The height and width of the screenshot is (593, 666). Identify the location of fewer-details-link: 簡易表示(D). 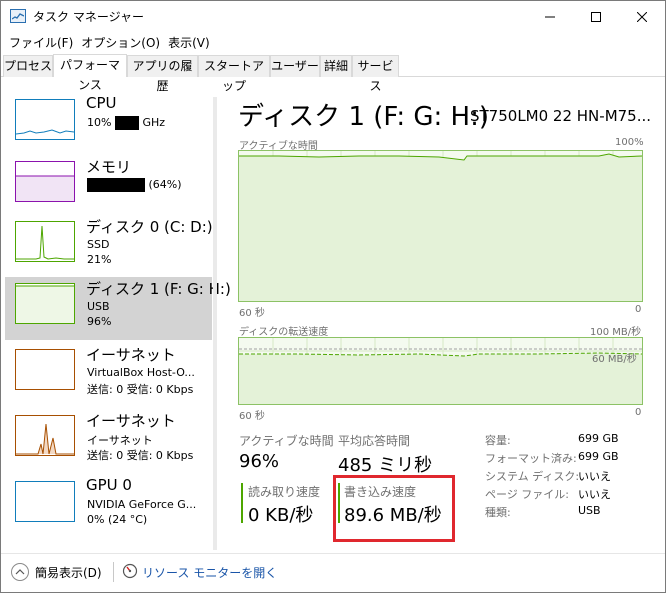
(68, 572).